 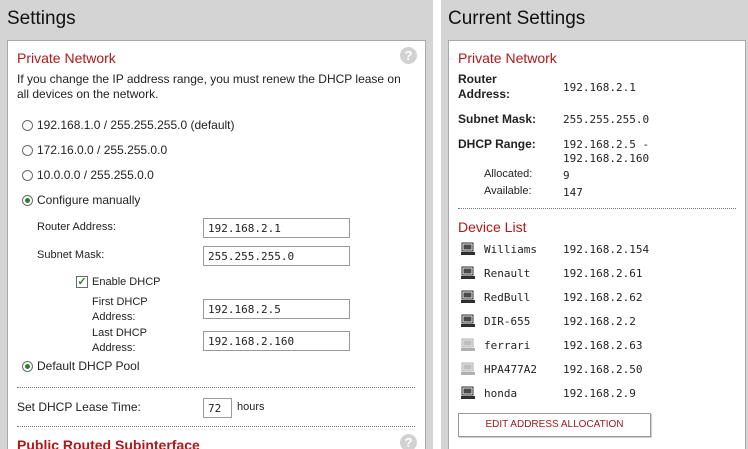 I want to click on enable-dhcp-checkbox: ✓, so click(x=82, y=282).